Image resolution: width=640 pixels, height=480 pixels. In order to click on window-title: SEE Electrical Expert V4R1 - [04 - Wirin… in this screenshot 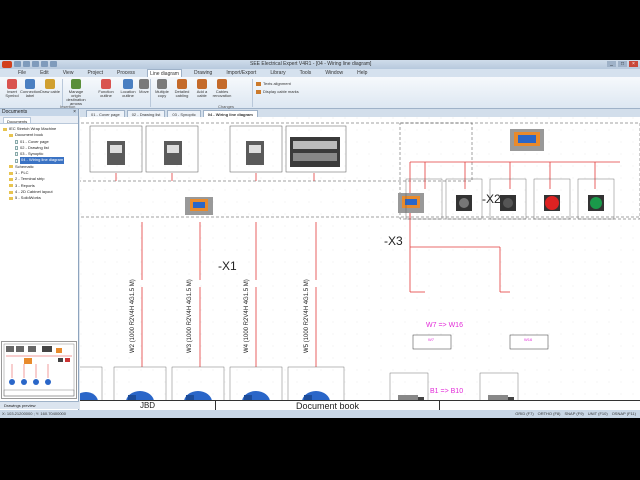, I will do `click(311, 64)`.